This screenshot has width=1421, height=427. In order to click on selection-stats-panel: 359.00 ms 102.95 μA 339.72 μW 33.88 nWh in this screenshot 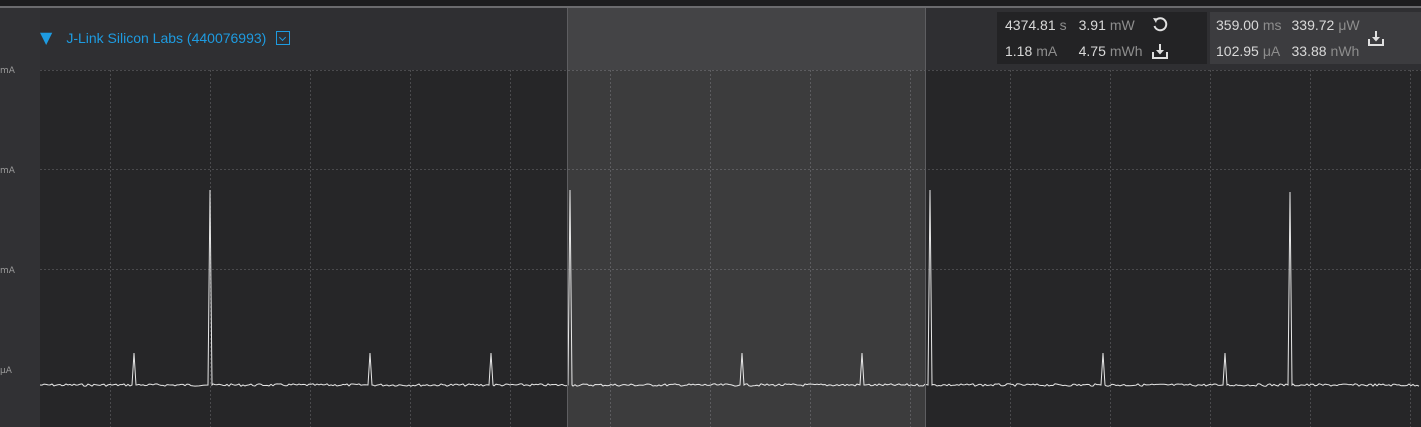, I will do `click(1315, 38)`.